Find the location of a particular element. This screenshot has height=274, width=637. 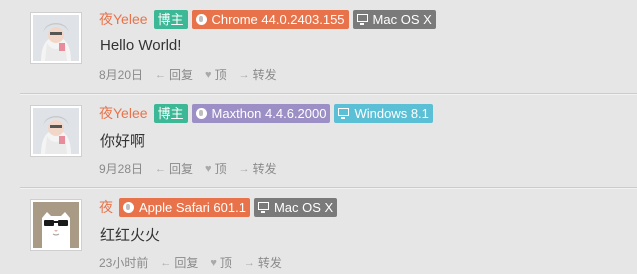

os-badge: Windows 8.1 is located at coordinates (383, 113).